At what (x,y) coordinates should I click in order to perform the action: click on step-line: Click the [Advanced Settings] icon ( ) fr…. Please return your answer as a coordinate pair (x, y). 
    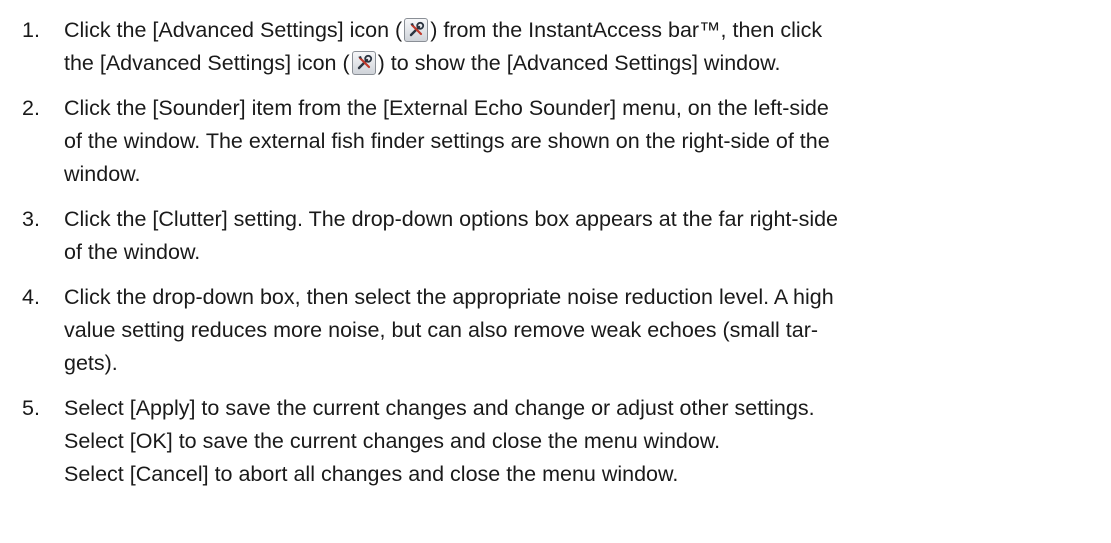
    Looking at the image, I should click on (577, 30).